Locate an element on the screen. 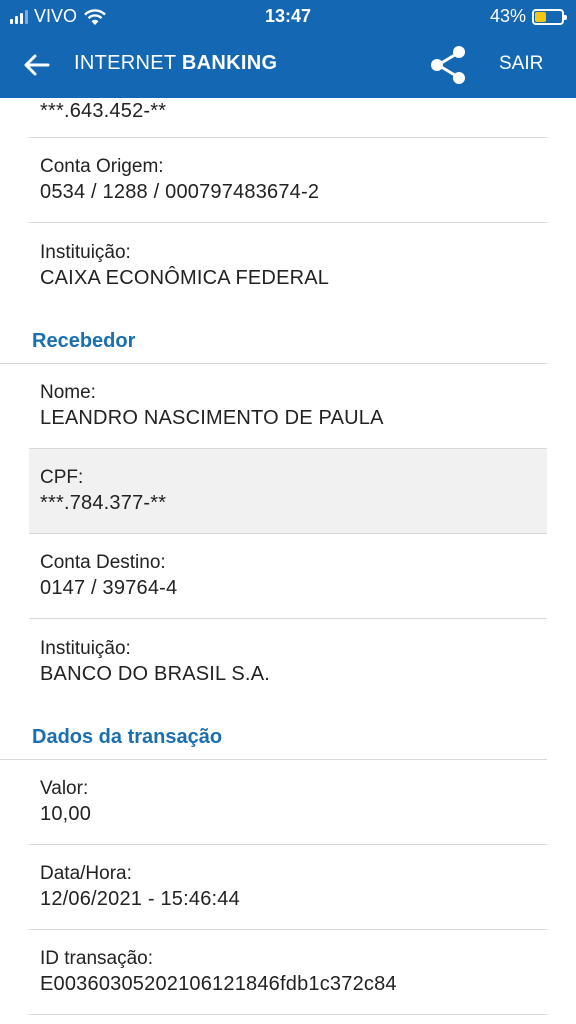 This screenshot has width=576, height=1024. title-light: INTERNET is located at coordinates (125, 63).